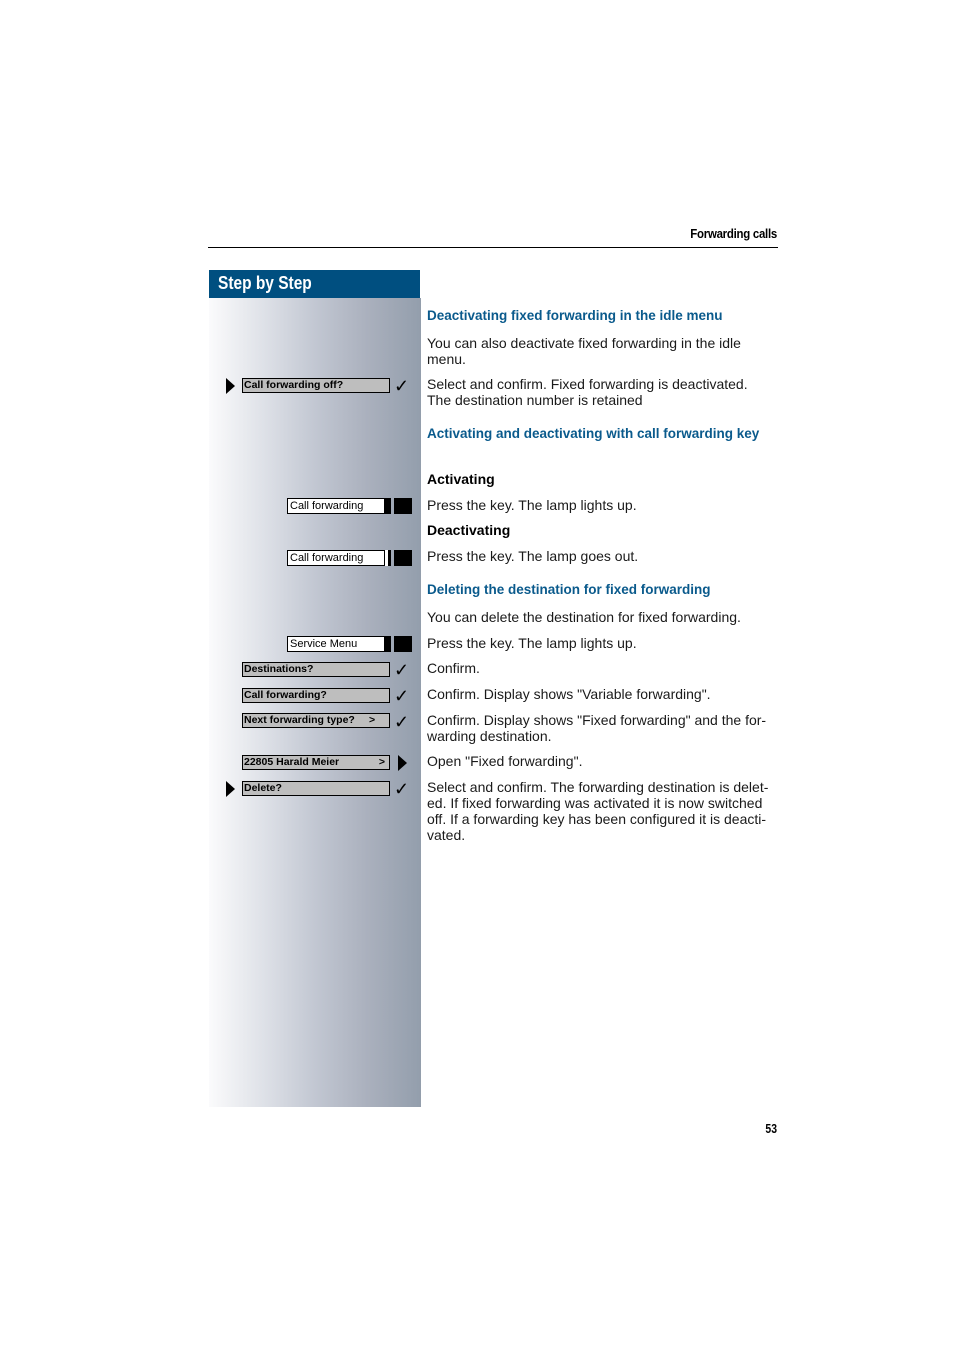 This screenshot has width=954, height=1351. I want to click on display-text: Call forwarding?, so click(285, 695).